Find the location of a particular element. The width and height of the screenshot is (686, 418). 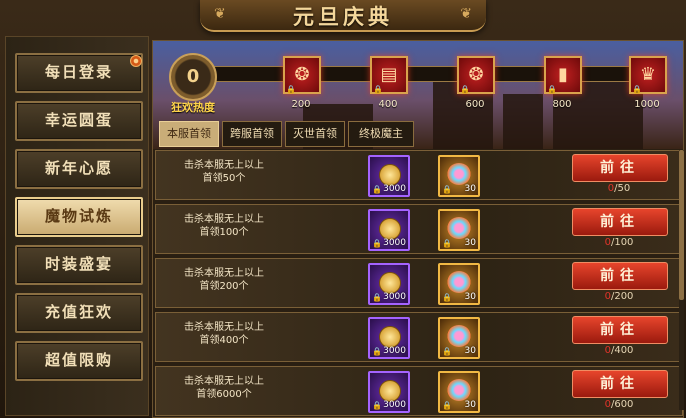

milestone-chest-2: ▤ 🔒 is located at coordinates (389, 75).